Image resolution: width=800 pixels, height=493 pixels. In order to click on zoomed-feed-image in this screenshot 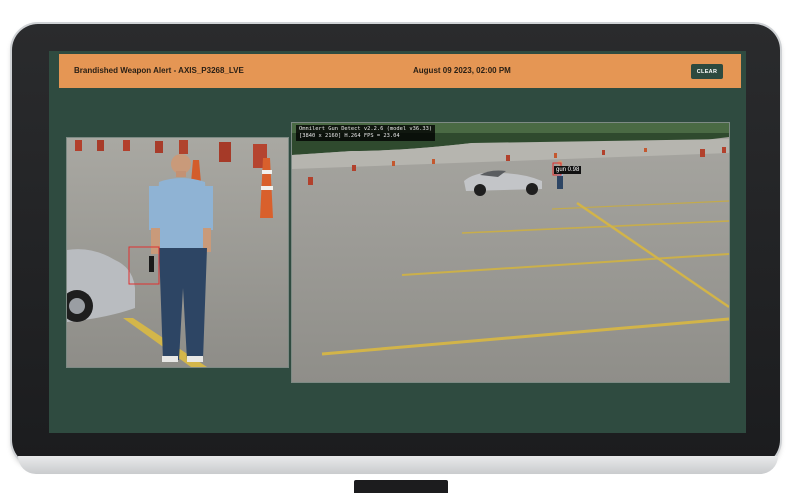, I will do `click(177, 252)`.